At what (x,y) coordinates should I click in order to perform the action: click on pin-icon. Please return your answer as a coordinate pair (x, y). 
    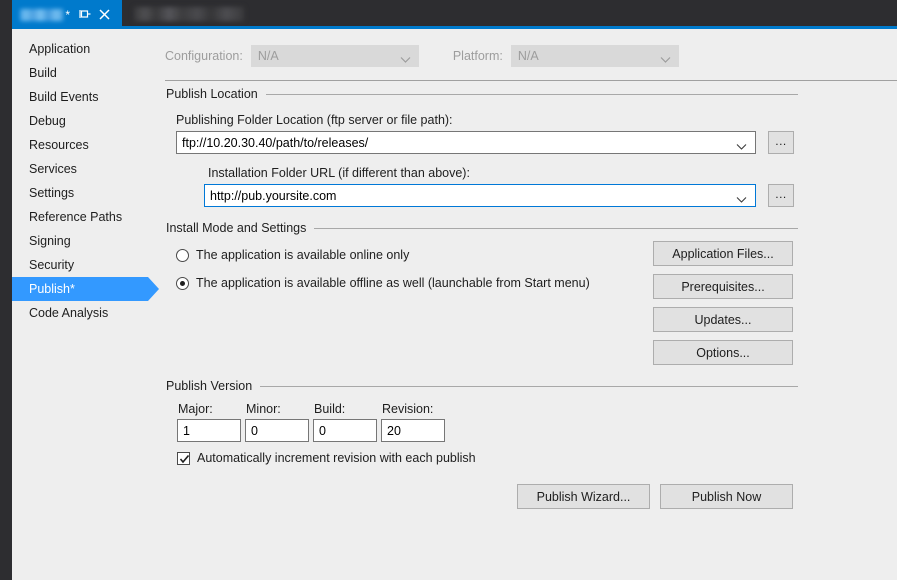
    Looking at the image, I should click on (85, 14).